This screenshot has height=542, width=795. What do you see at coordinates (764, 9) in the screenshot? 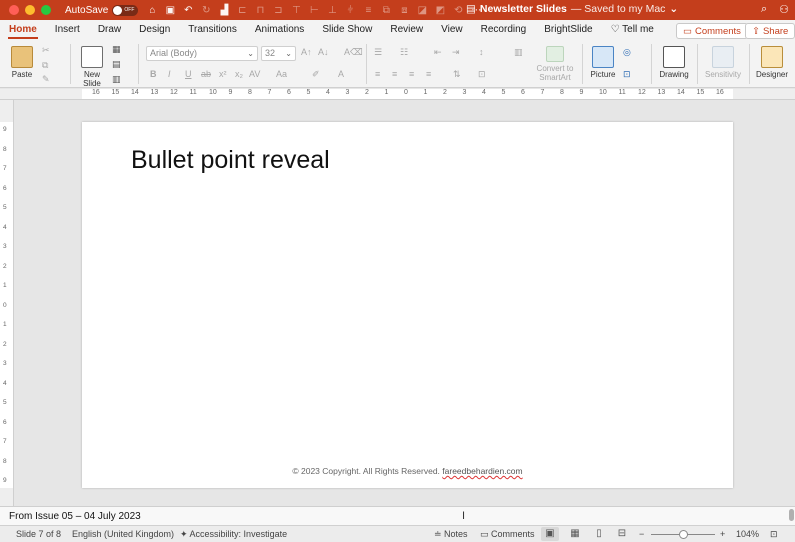
I see `search-icon: ⌕` at bounding box center [764, 9].